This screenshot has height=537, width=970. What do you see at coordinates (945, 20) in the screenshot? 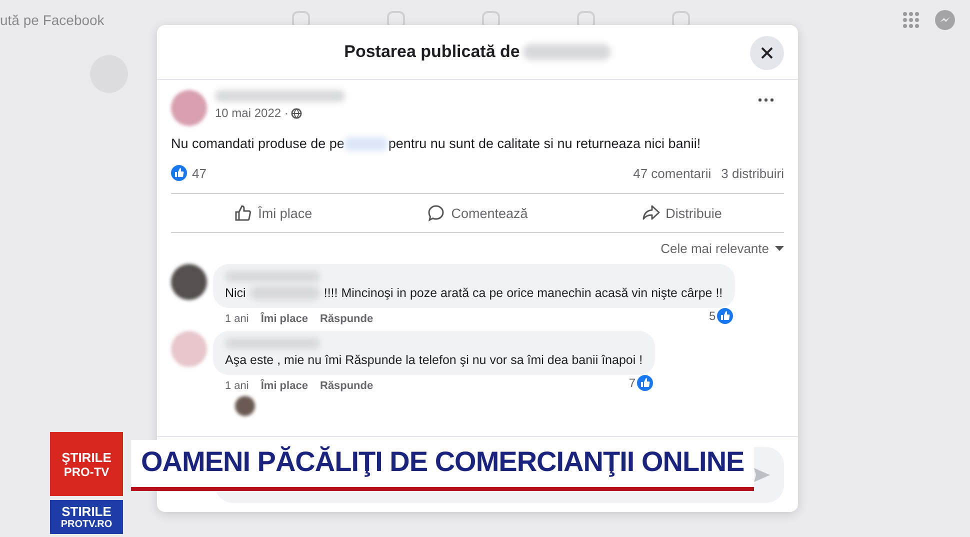
I see `messenger-icon` at bounding box center [945, 20].